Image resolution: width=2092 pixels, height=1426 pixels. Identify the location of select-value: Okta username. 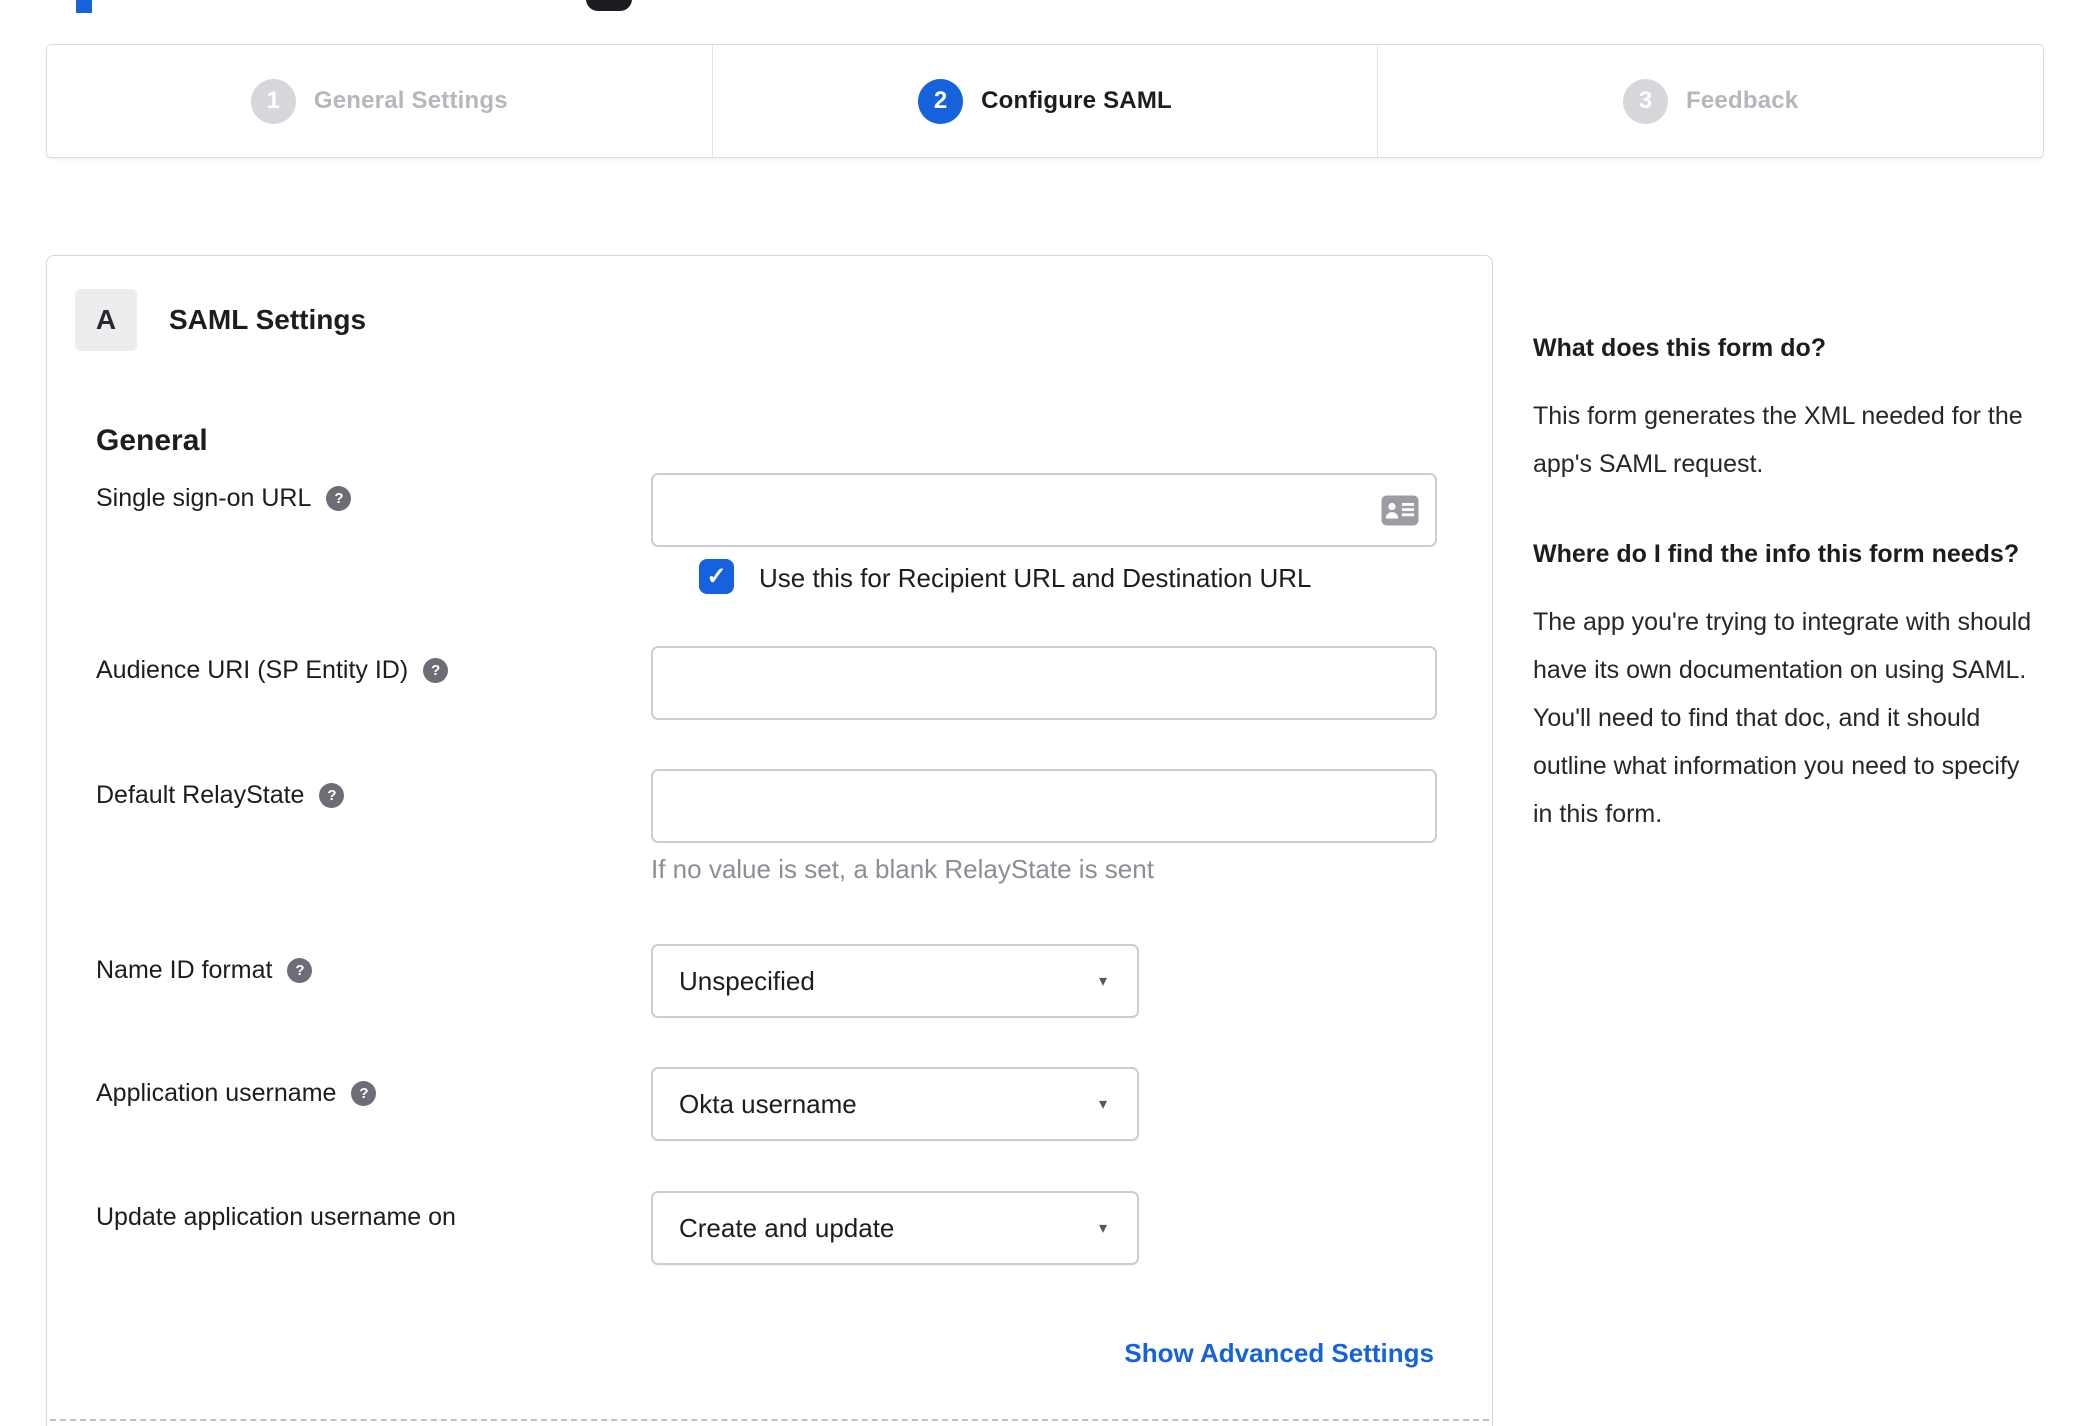
(768, 1103).